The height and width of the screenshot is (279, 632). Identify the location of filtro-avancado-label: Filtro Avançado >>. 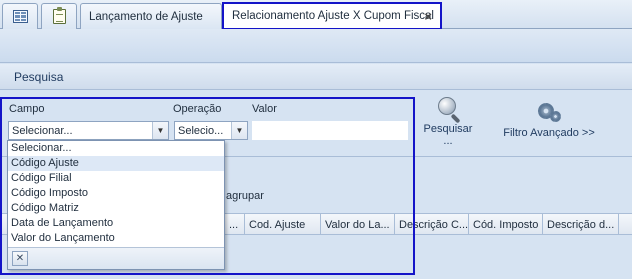
(549, 133).